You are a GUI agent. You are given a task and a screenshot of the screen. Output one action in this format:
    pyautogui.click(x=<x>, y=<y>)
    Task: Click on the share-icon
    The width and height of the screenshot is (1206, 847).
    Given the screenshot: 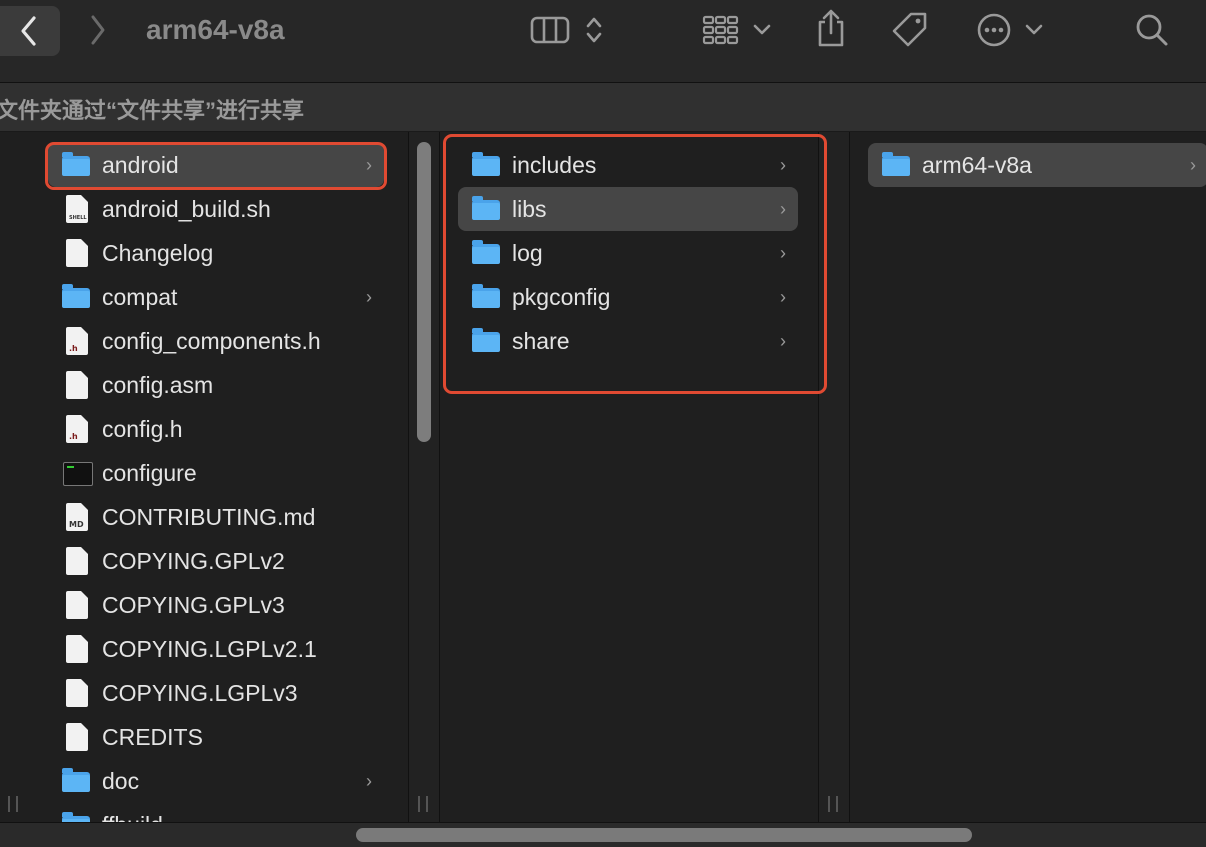 What is the action you would take?
    pyautogui.click(x=831, y=28)
    